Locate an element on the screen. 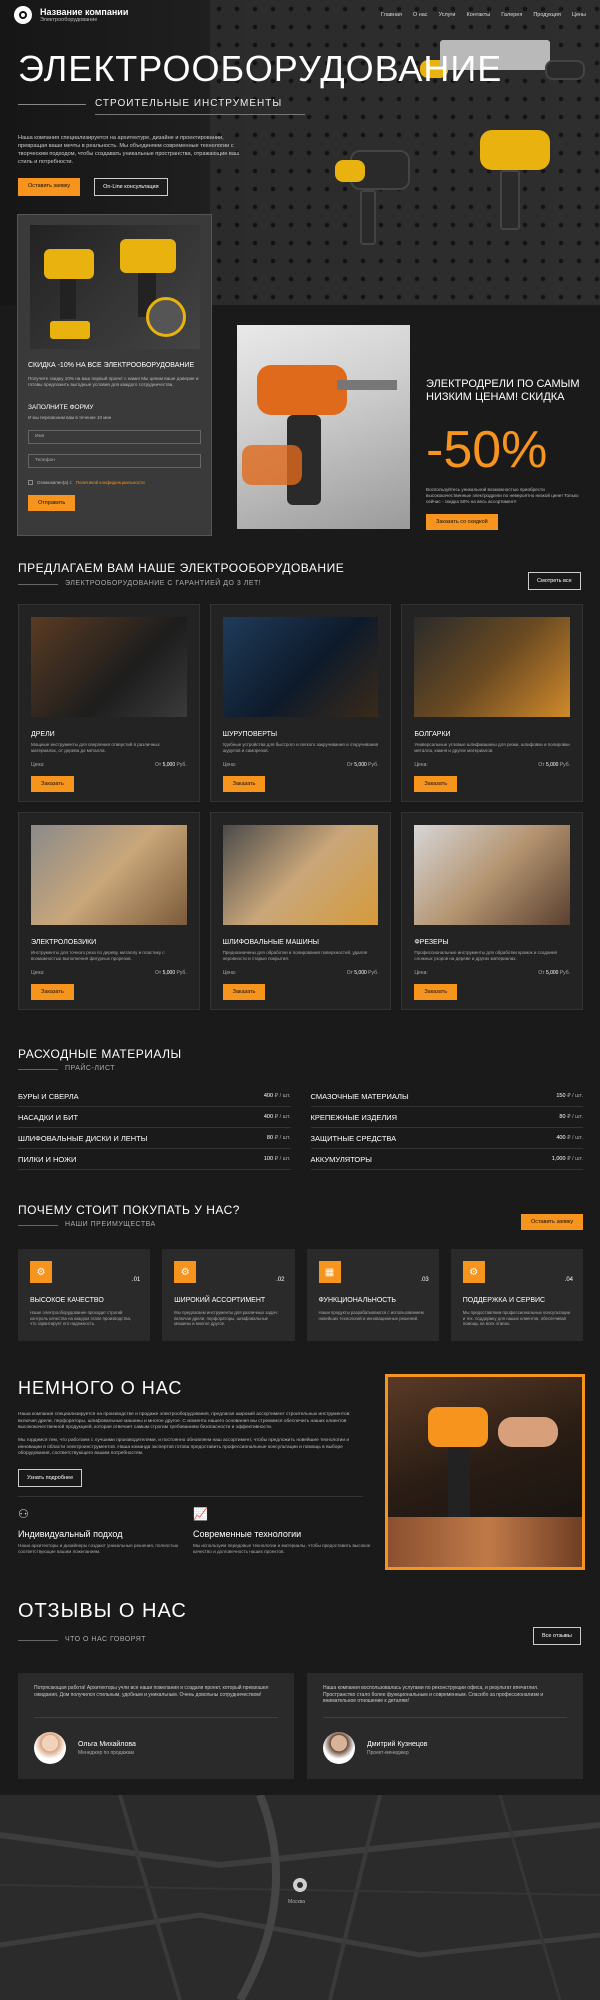  nav-item-products: Продукция is located at coordinates (547, 15).